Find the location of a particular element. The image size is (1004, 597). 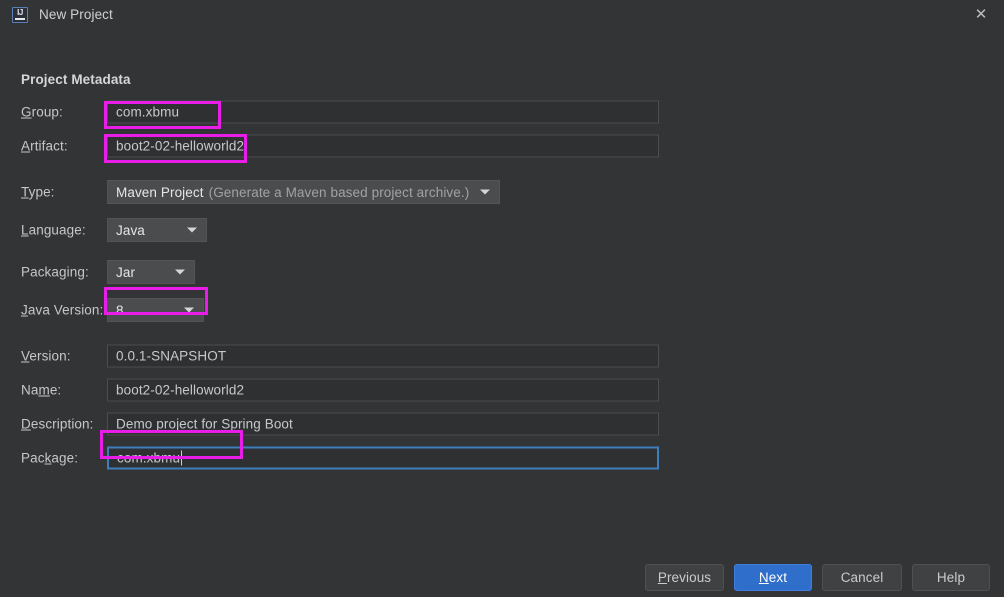

form-row-version: Version: 0.0.1-SNAPSHOT is located at coordinates (502, 356).